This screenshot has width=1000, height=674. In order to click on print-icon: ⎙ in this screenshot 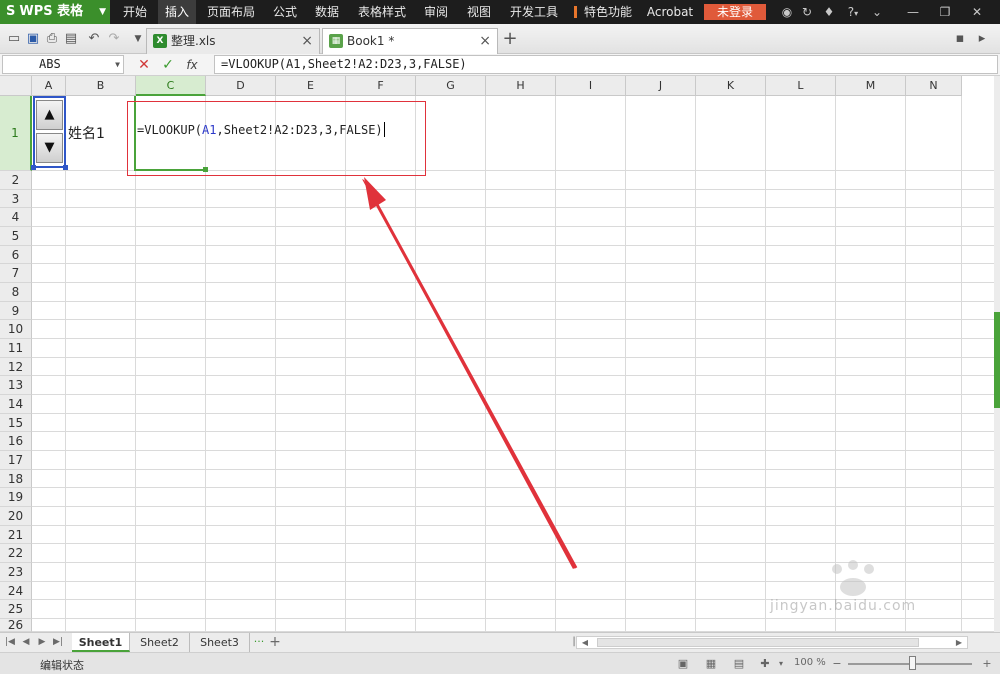, I will do `click(52, 39)`.